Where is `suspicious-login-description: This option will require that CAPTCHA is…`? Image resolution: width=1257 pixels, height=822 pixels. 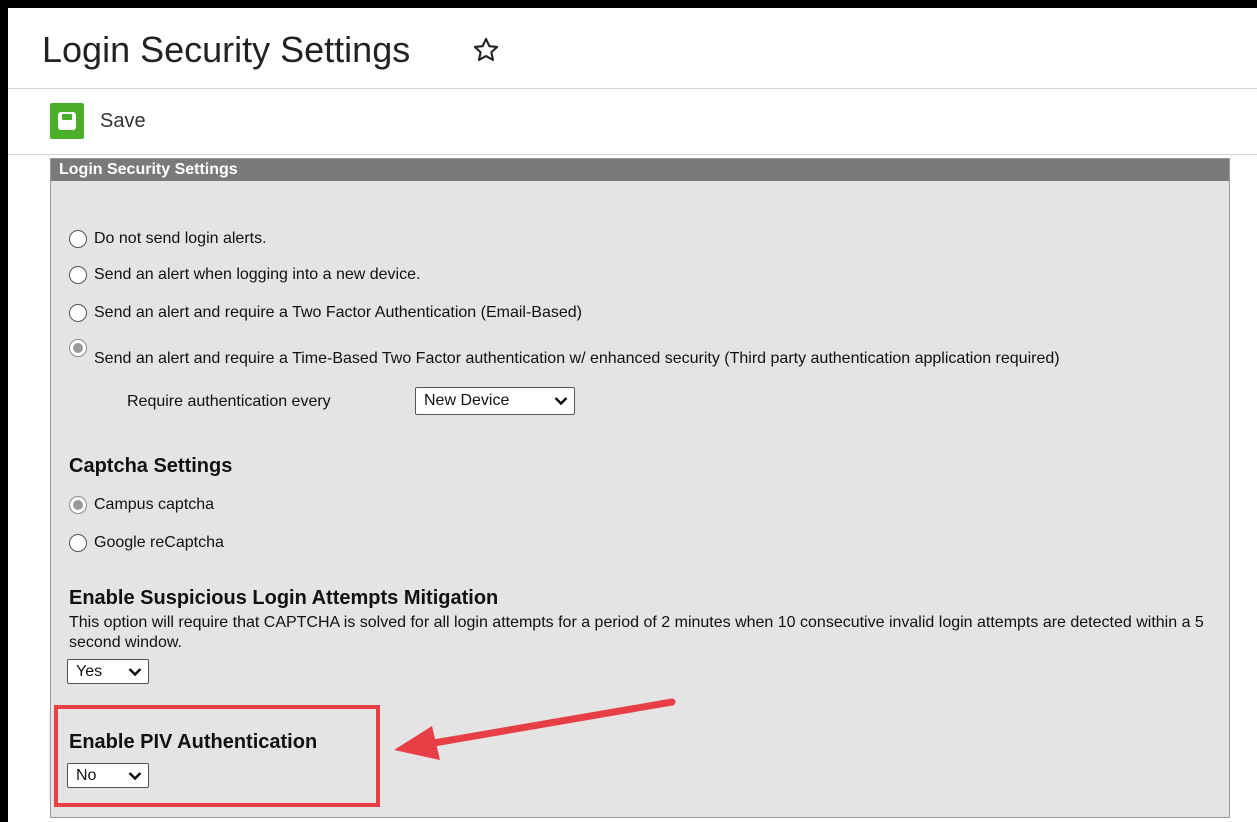
suspicious-login-description: This option will require that CAPTCHA is… is located at coordinates (636, 632).